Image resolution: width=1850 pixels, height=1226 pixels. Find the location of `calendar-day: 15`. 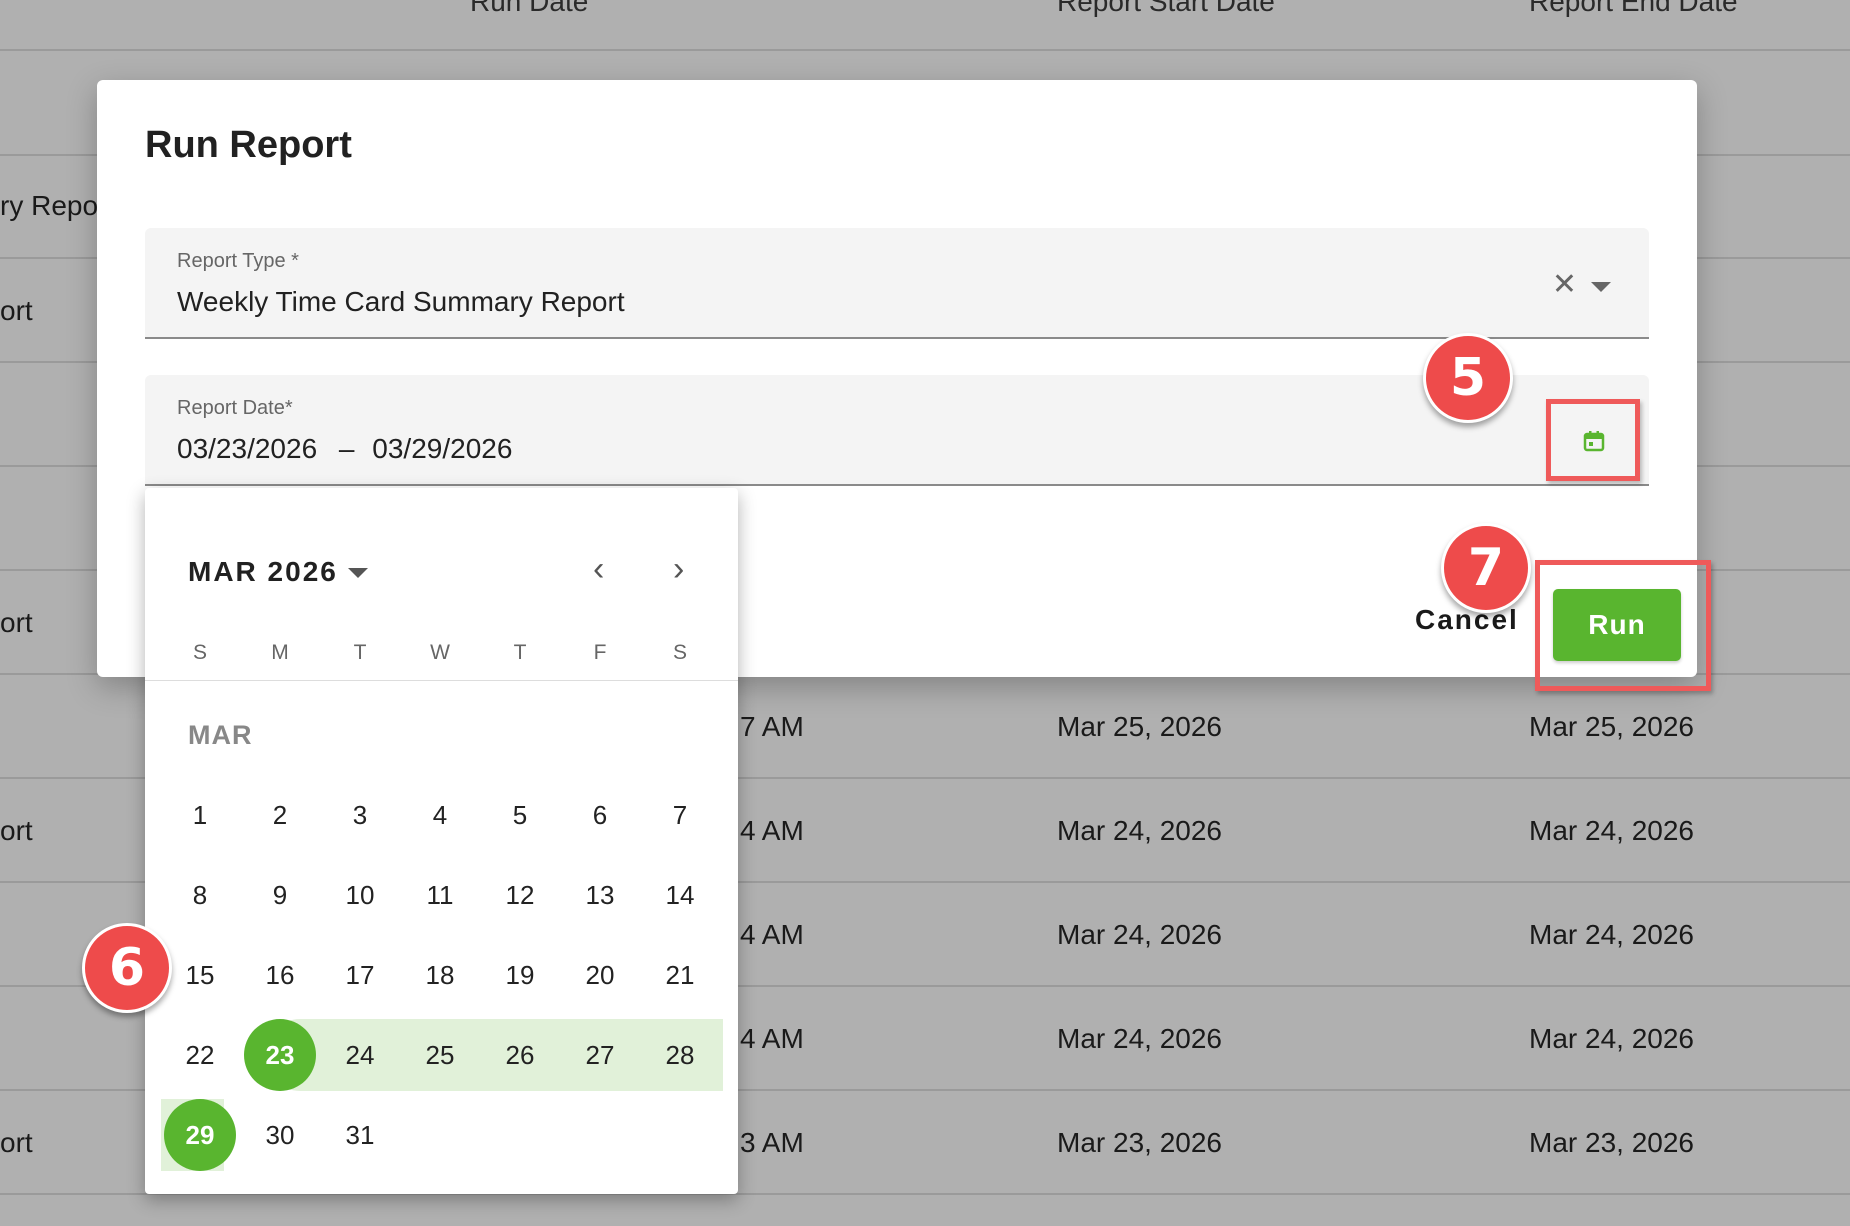

calendar-day: 15 is located at coordinates (200, 975).